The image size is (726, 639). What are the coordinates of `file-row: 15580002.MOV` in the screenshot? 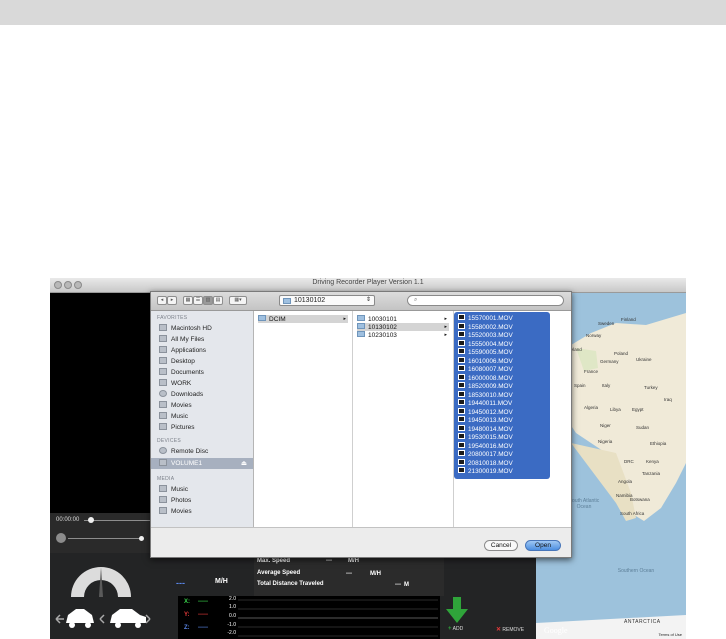 It's located at (485, 326).